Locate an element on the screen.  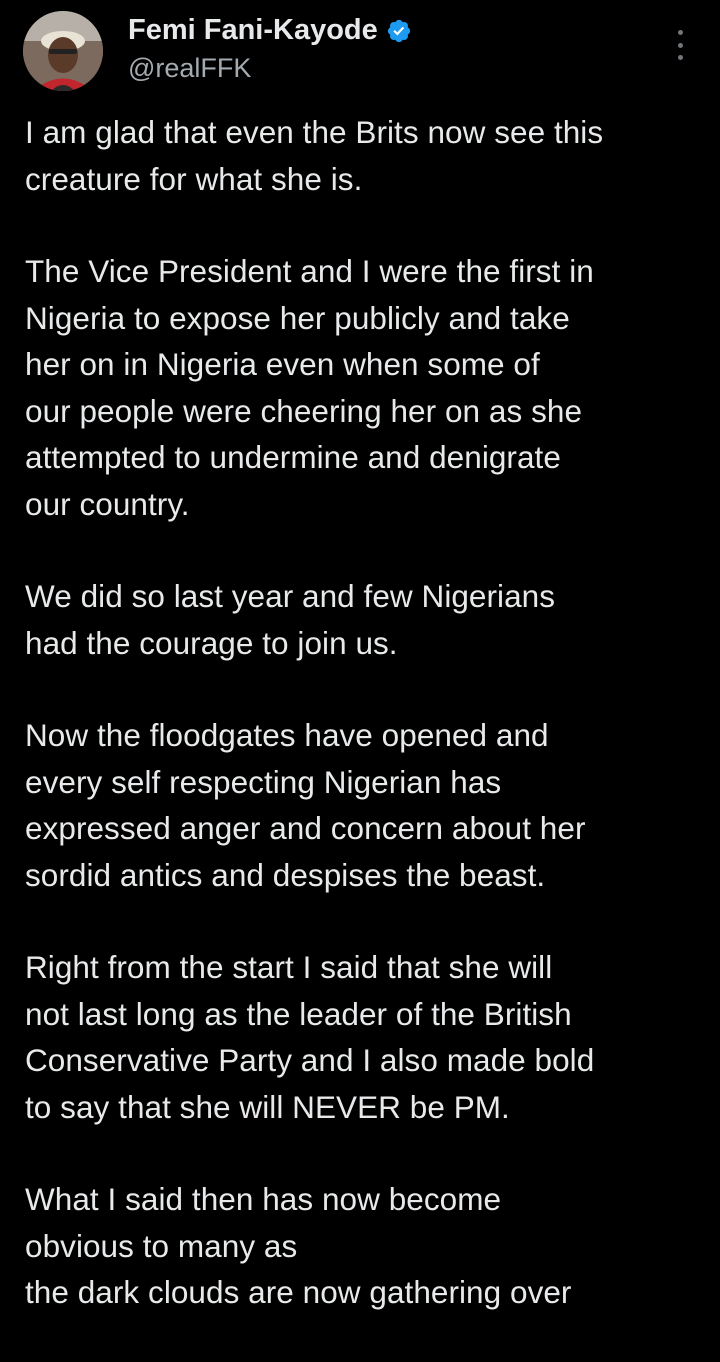
verified-badge-icon is located at coordinates (399, 31).